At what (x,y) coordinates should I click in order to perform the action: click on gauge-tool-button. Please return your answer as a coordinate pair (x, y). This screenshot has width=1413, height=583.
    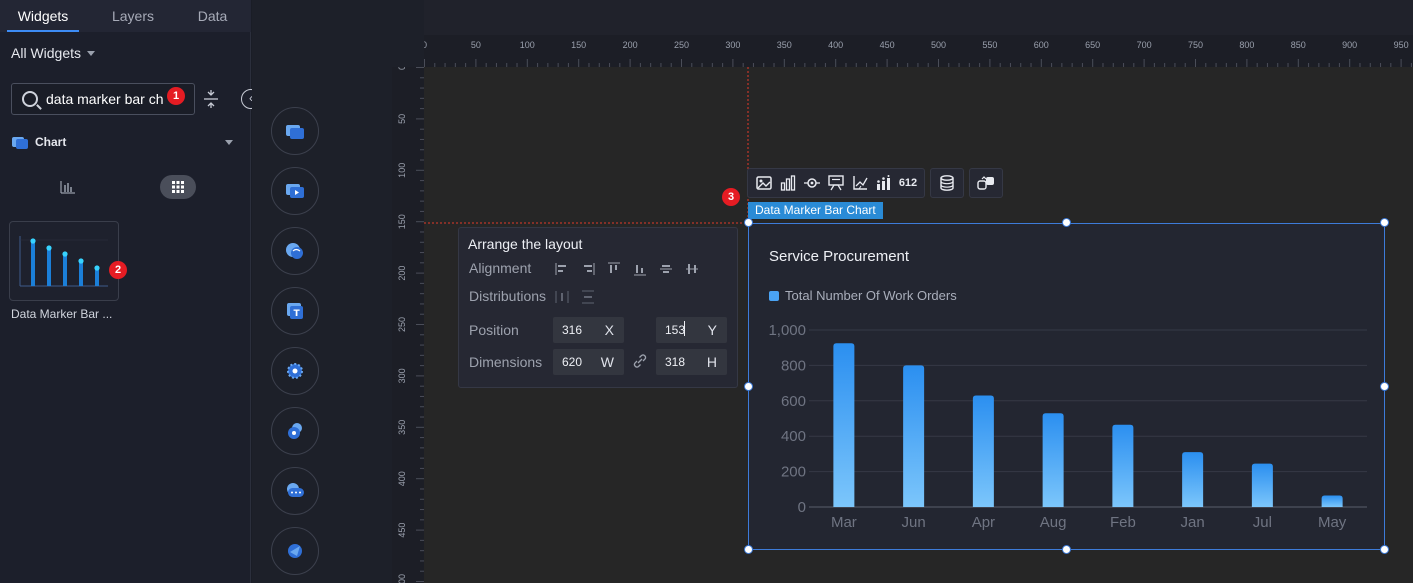
    Looking at the image, I should click on (295, 431).